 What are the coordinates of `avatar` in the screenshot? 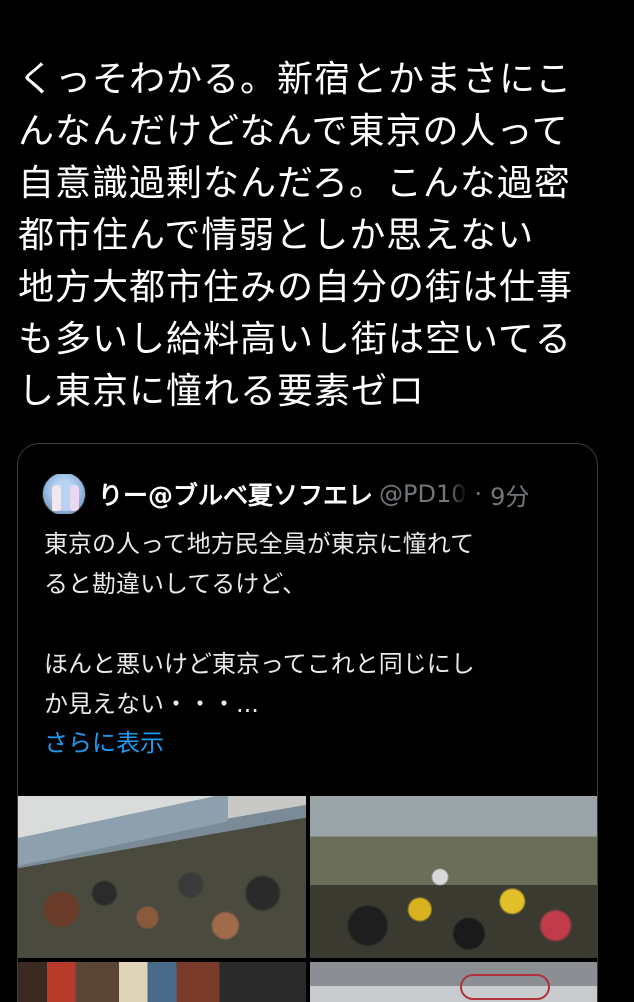 It's located at (64, 494).